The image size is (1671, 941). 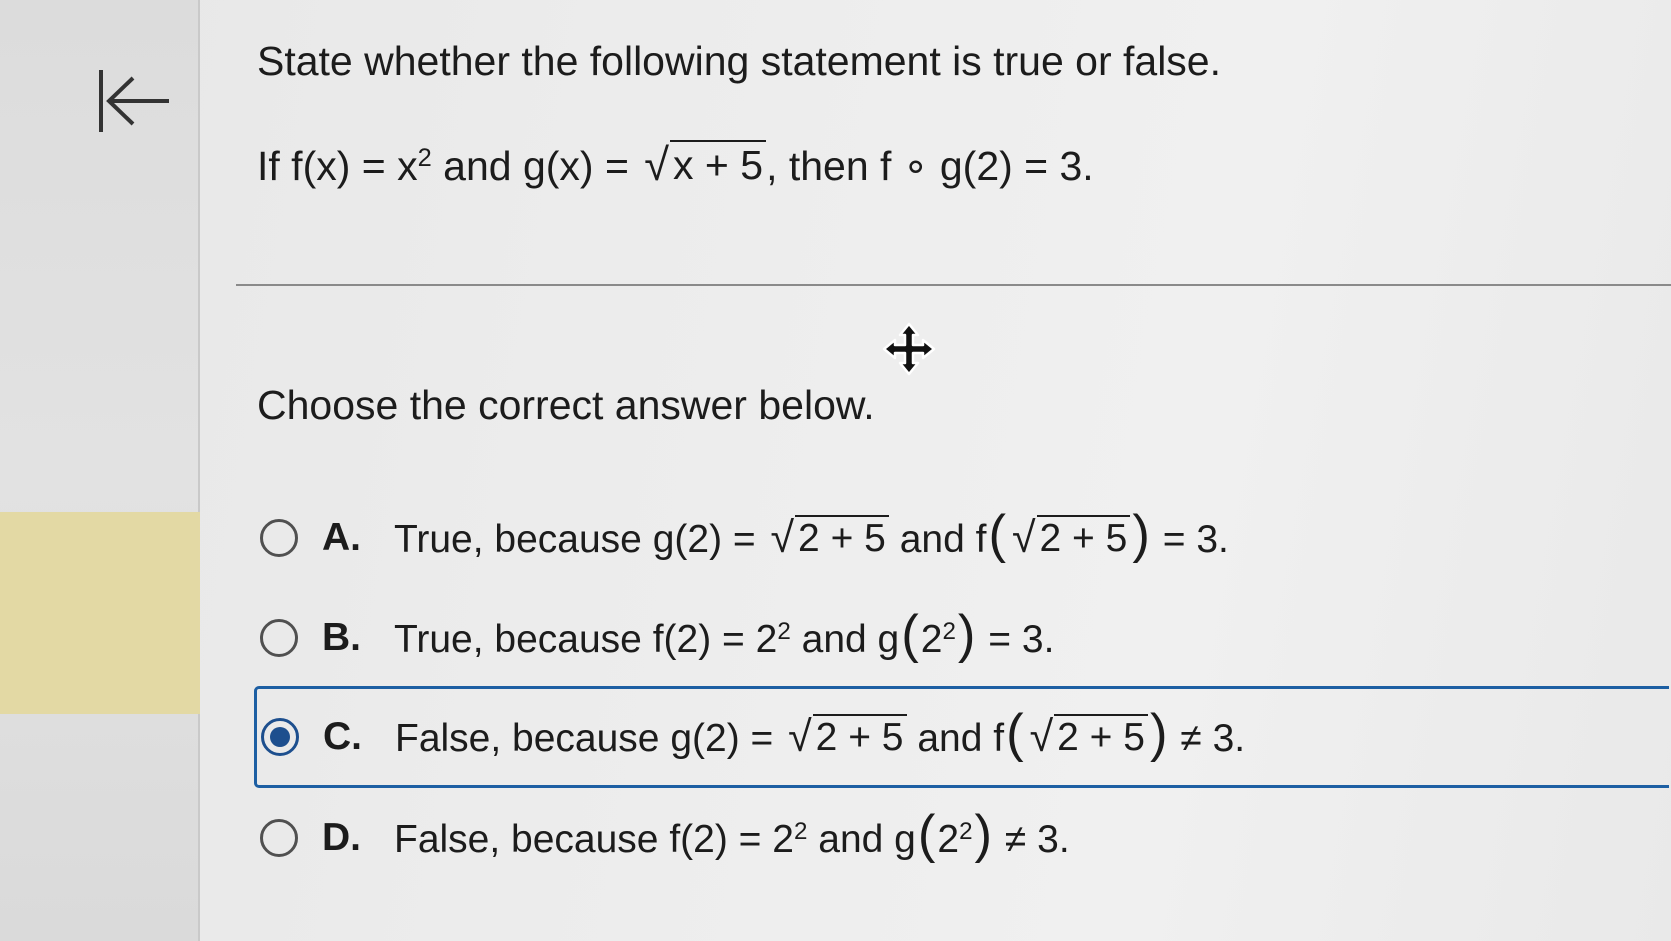 I want to click on statement-prefix: If f(x) = x, so click(x=337, y=165).